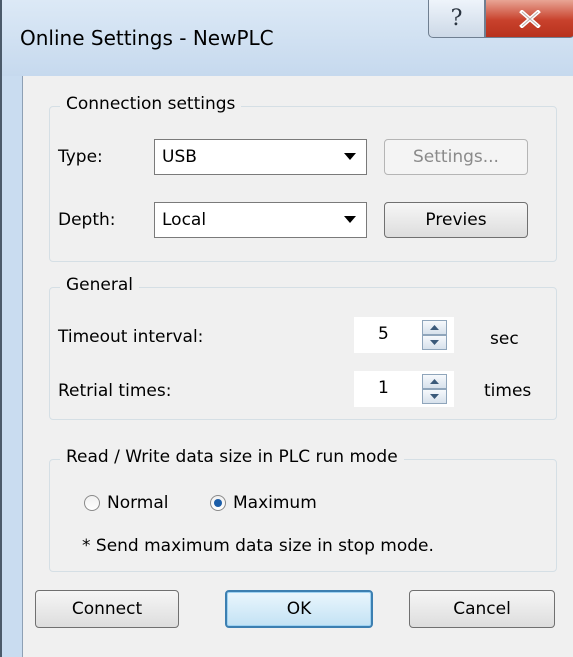  What do you see at coordinates (138, 503) in the screenshot?
I see `normal-radio-label: Normal` at bounding box center [138, 503].